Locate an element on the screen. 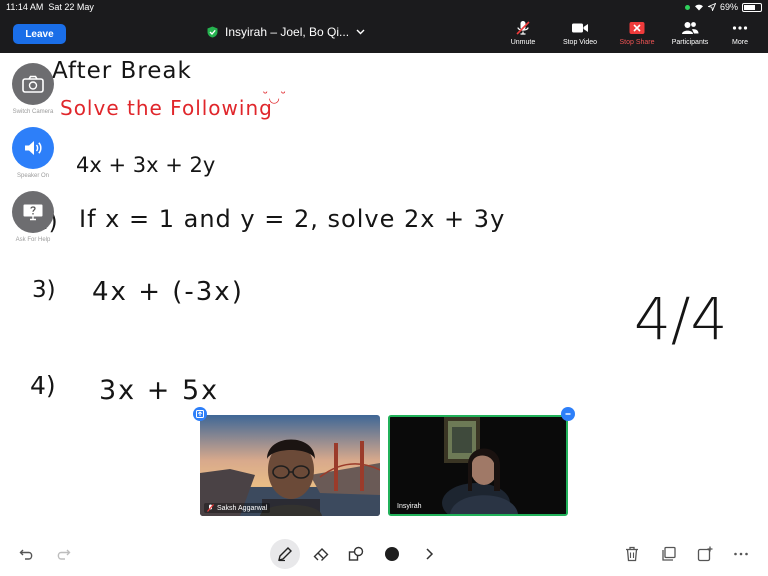 The width and height of the screenshot is (768, 576). color-picker-button is located at coordinates (392, 554).